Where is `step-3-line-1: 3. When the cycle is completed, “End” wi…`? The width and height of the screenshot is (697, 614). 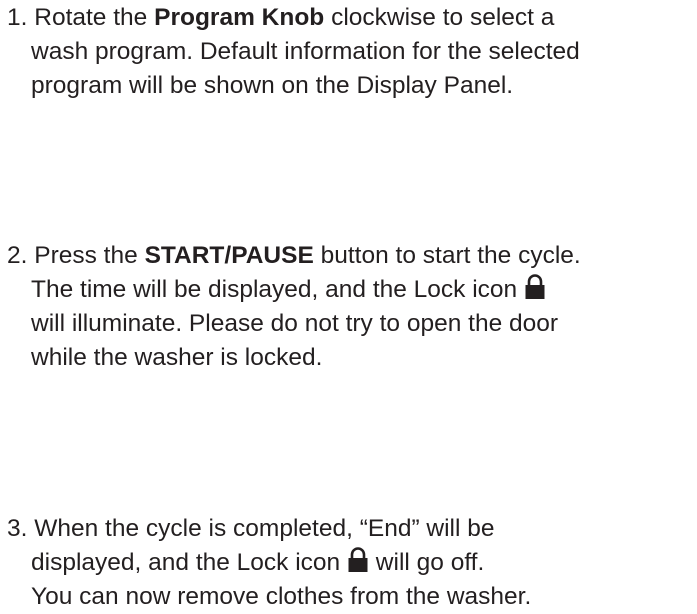
step-3-line-1: 3. When the cycle is completed, “End” wi… is located at coordinates (348, 529).